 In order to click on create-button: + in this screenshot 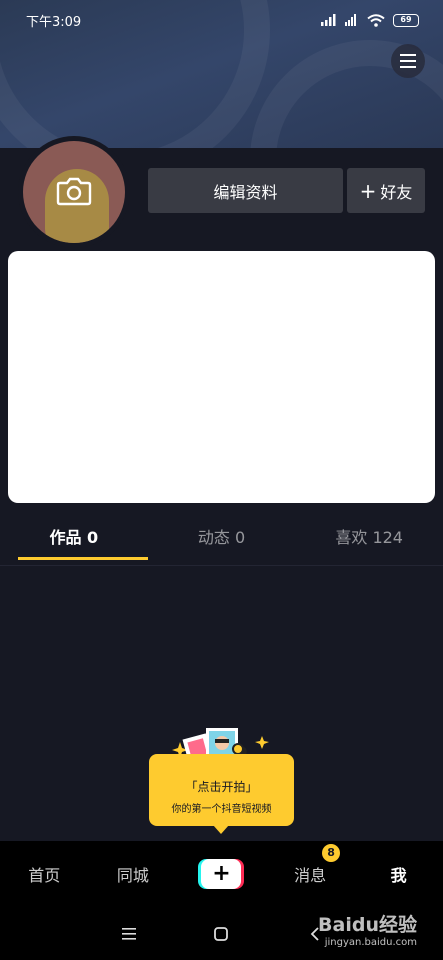, I will do `click(221, 874)`.